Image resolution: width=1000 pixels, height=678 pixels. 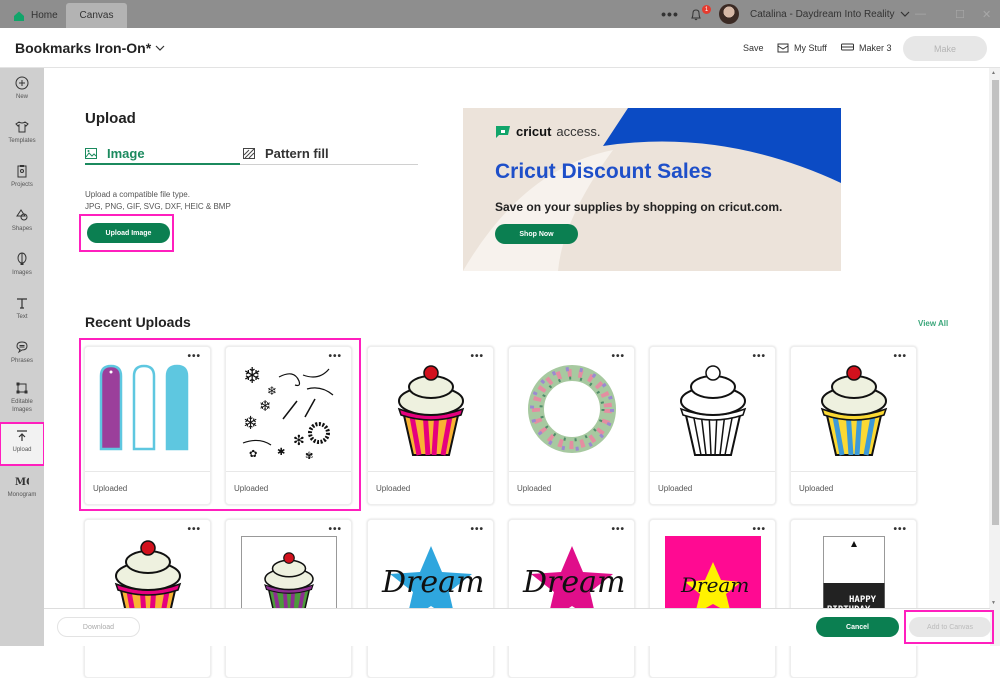 I want to click on project-title-dropdown: Bookmarks Iron-On*, so click(x=90, y=48).